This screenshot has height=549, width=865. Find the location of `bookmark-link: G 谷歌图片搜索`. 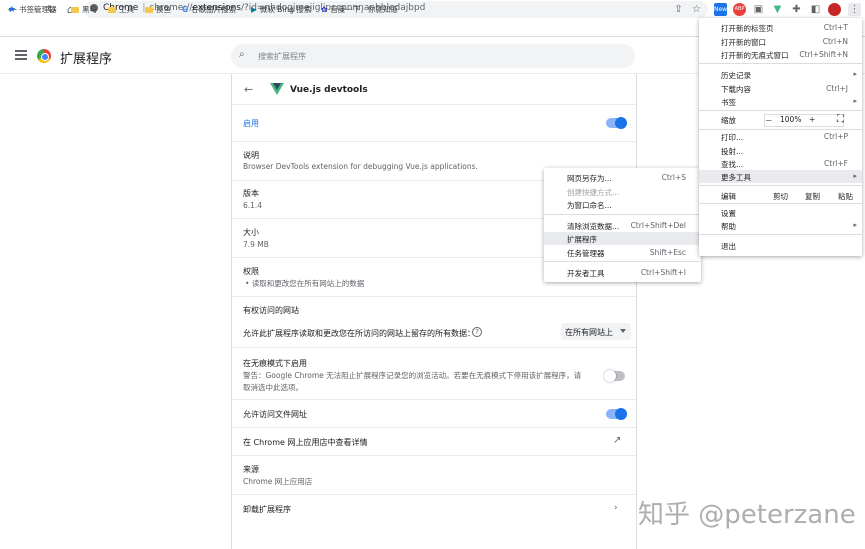

bookmark-link: G 谷歌图片搜索 is located at coordinates (209, 9).